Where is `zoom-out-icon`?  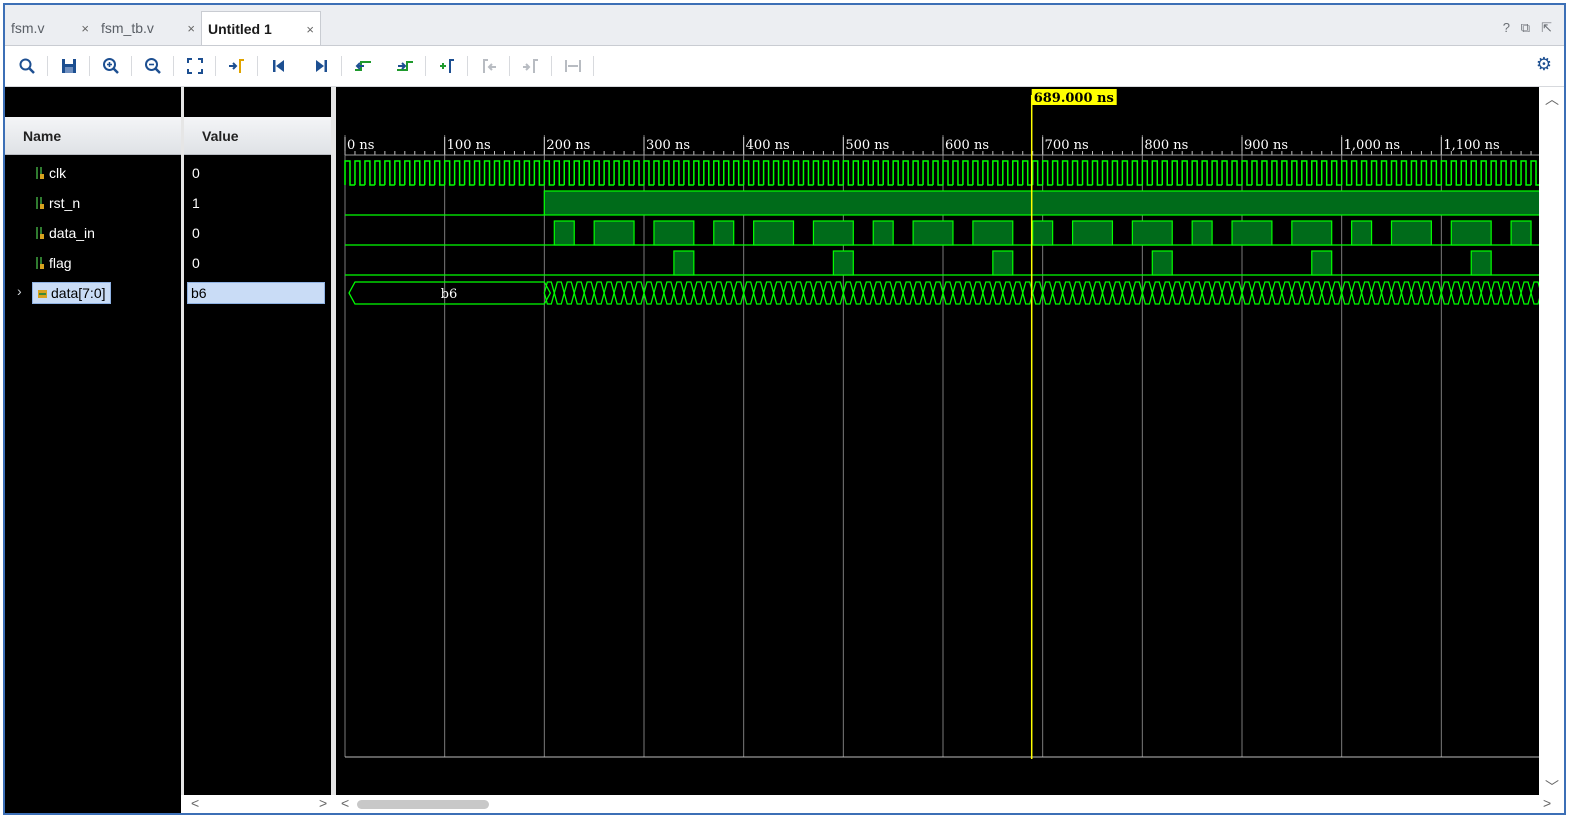
zoom-out-icon is located at coordinates (153, 66).